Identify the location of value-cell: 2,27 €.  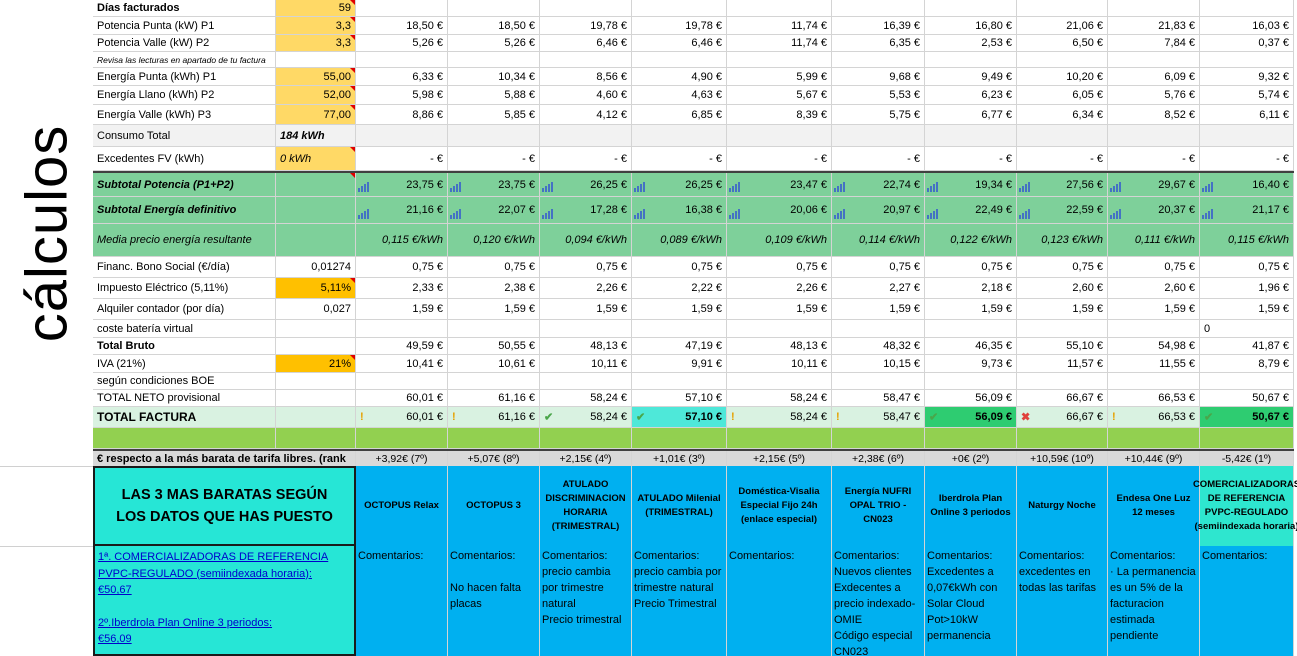
(878, 288).